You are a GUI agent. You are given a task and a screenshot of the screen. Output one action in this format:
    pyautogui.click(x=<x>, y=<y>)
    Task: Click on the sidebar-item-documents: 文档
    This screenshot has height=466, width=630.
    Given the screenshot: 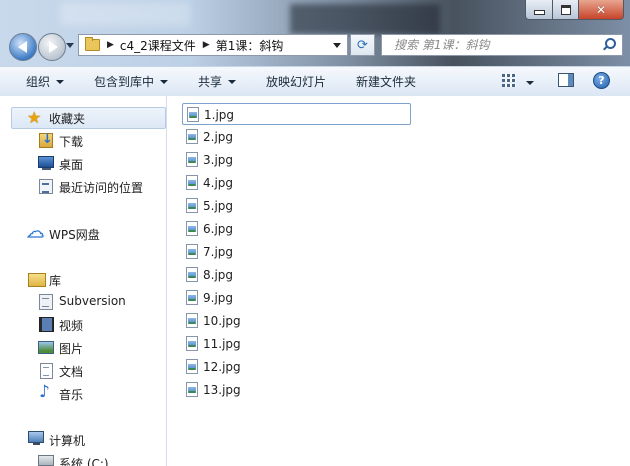 What is the action you would take?
    pyautogui.click(x=83, y=370)
    